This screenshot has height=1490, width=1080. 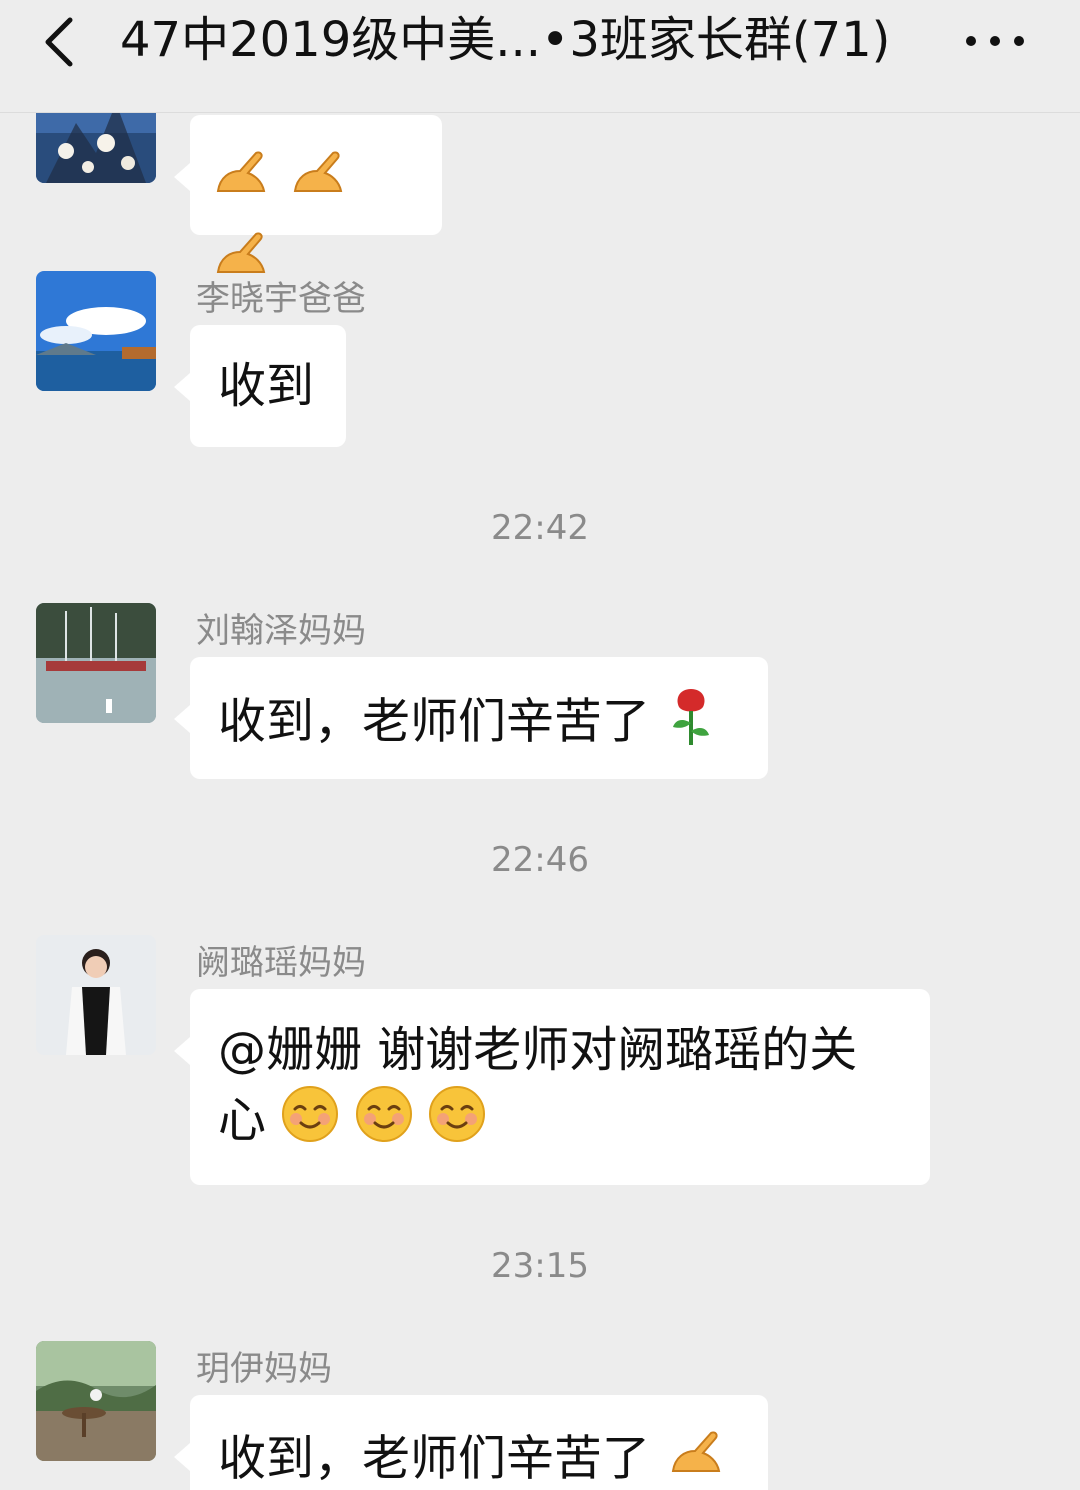 I want to click on chat-title: 47中2019级中美...•3班家长群(71), so click(x=505, y=40).